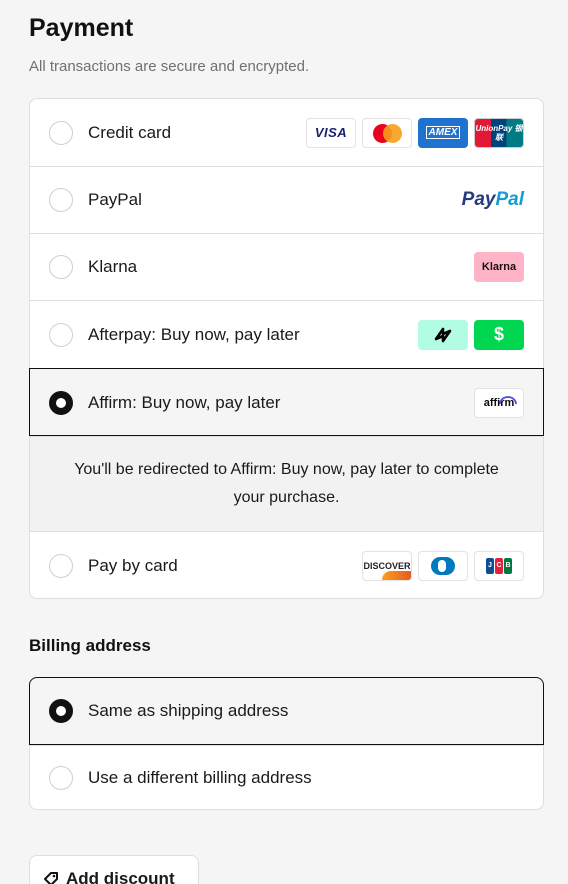 The image size is (568, 884). Describe the element at coordinates (120, 876) in the screenshot. I see `add-discount-label: Add discount` at that location.